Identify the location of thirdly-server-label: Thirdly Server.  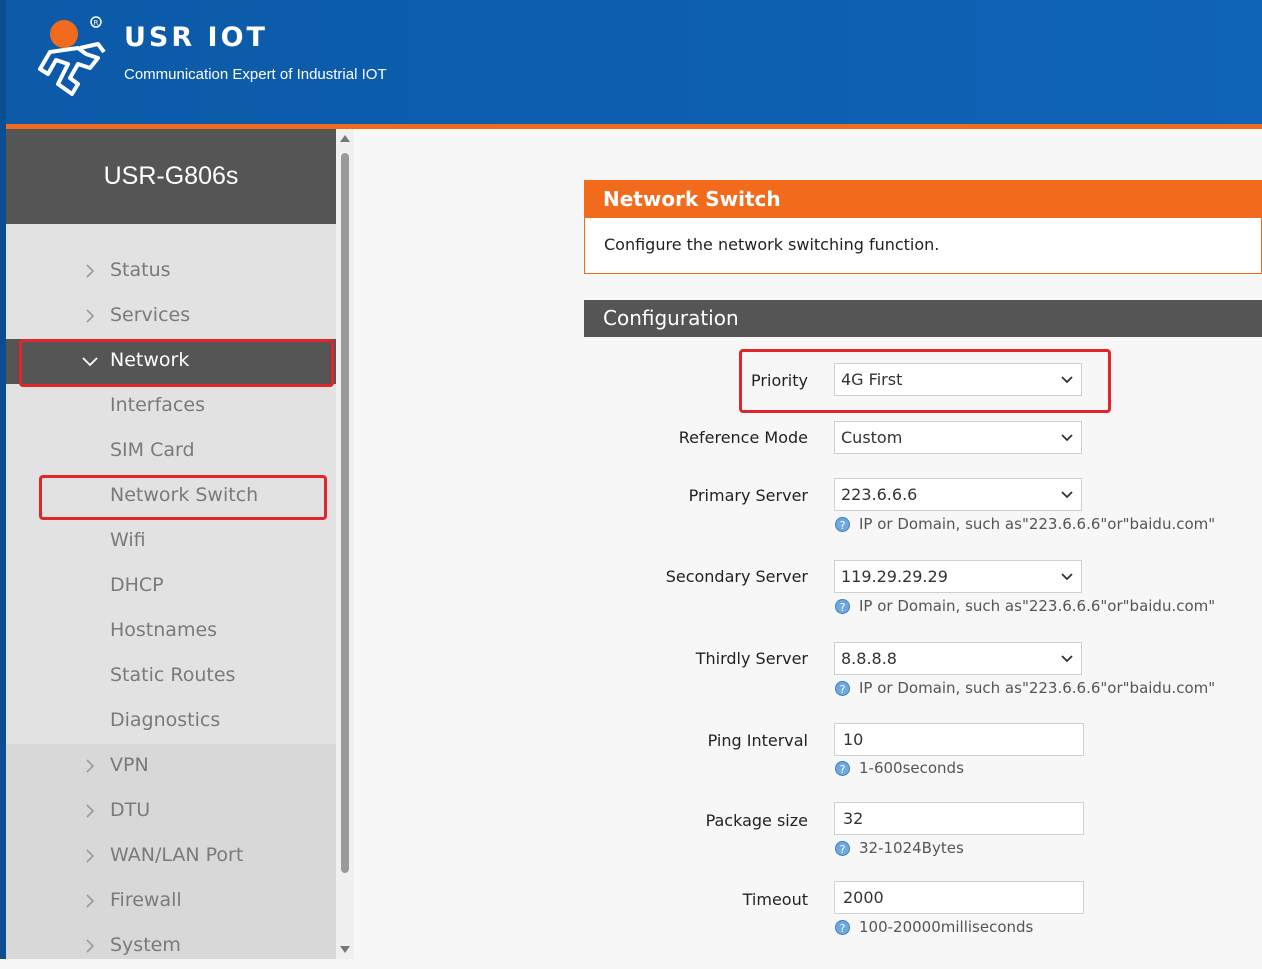
(751, 658).